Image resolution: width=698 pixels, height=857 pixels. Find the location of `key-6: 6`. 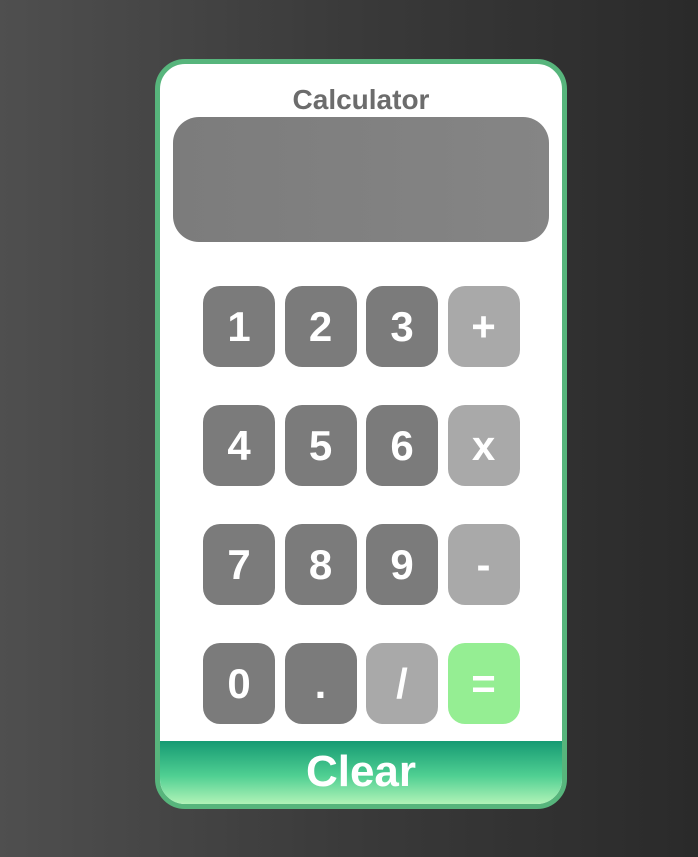

key-6: 6 is located at coordinates (402, 445).